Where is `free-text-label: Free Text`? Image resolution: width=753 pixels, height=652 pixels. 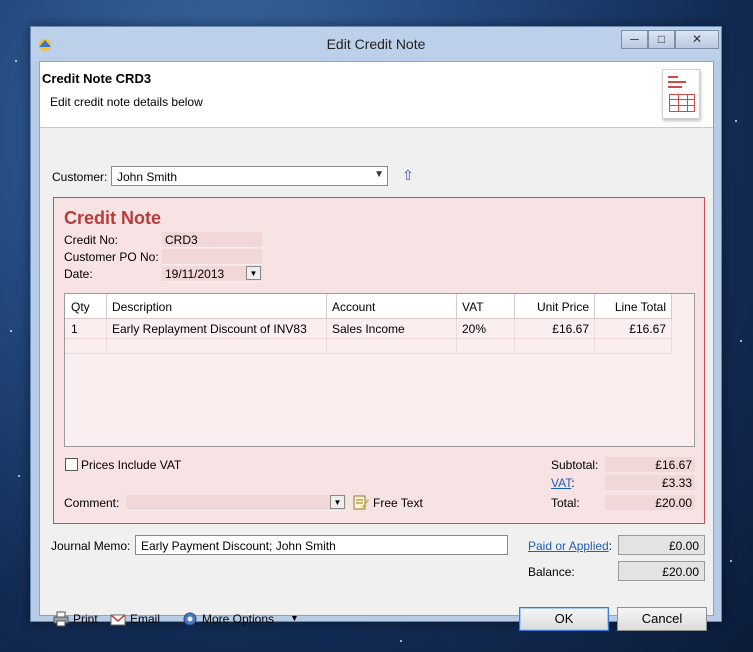 free-text-label: Free Text is located at coordinates (398, 503).